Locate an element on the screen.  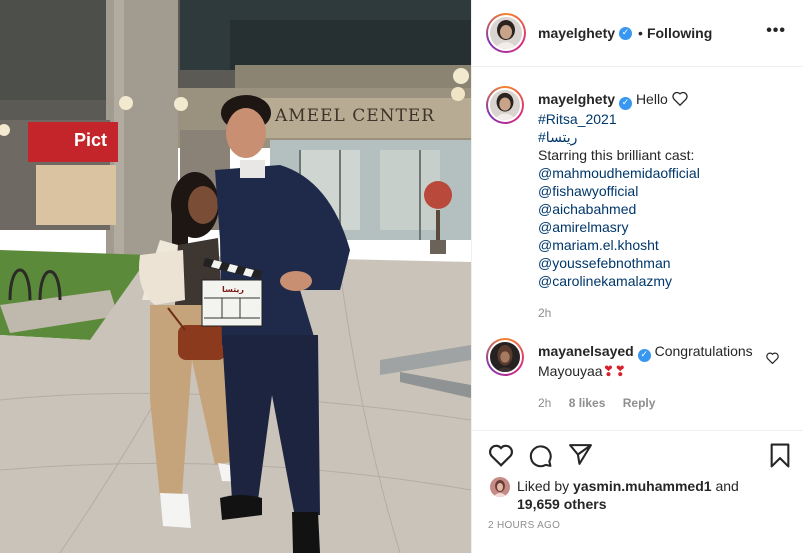
building-sign-text: AMEEL CENTER is located at coordinates (355, 116).